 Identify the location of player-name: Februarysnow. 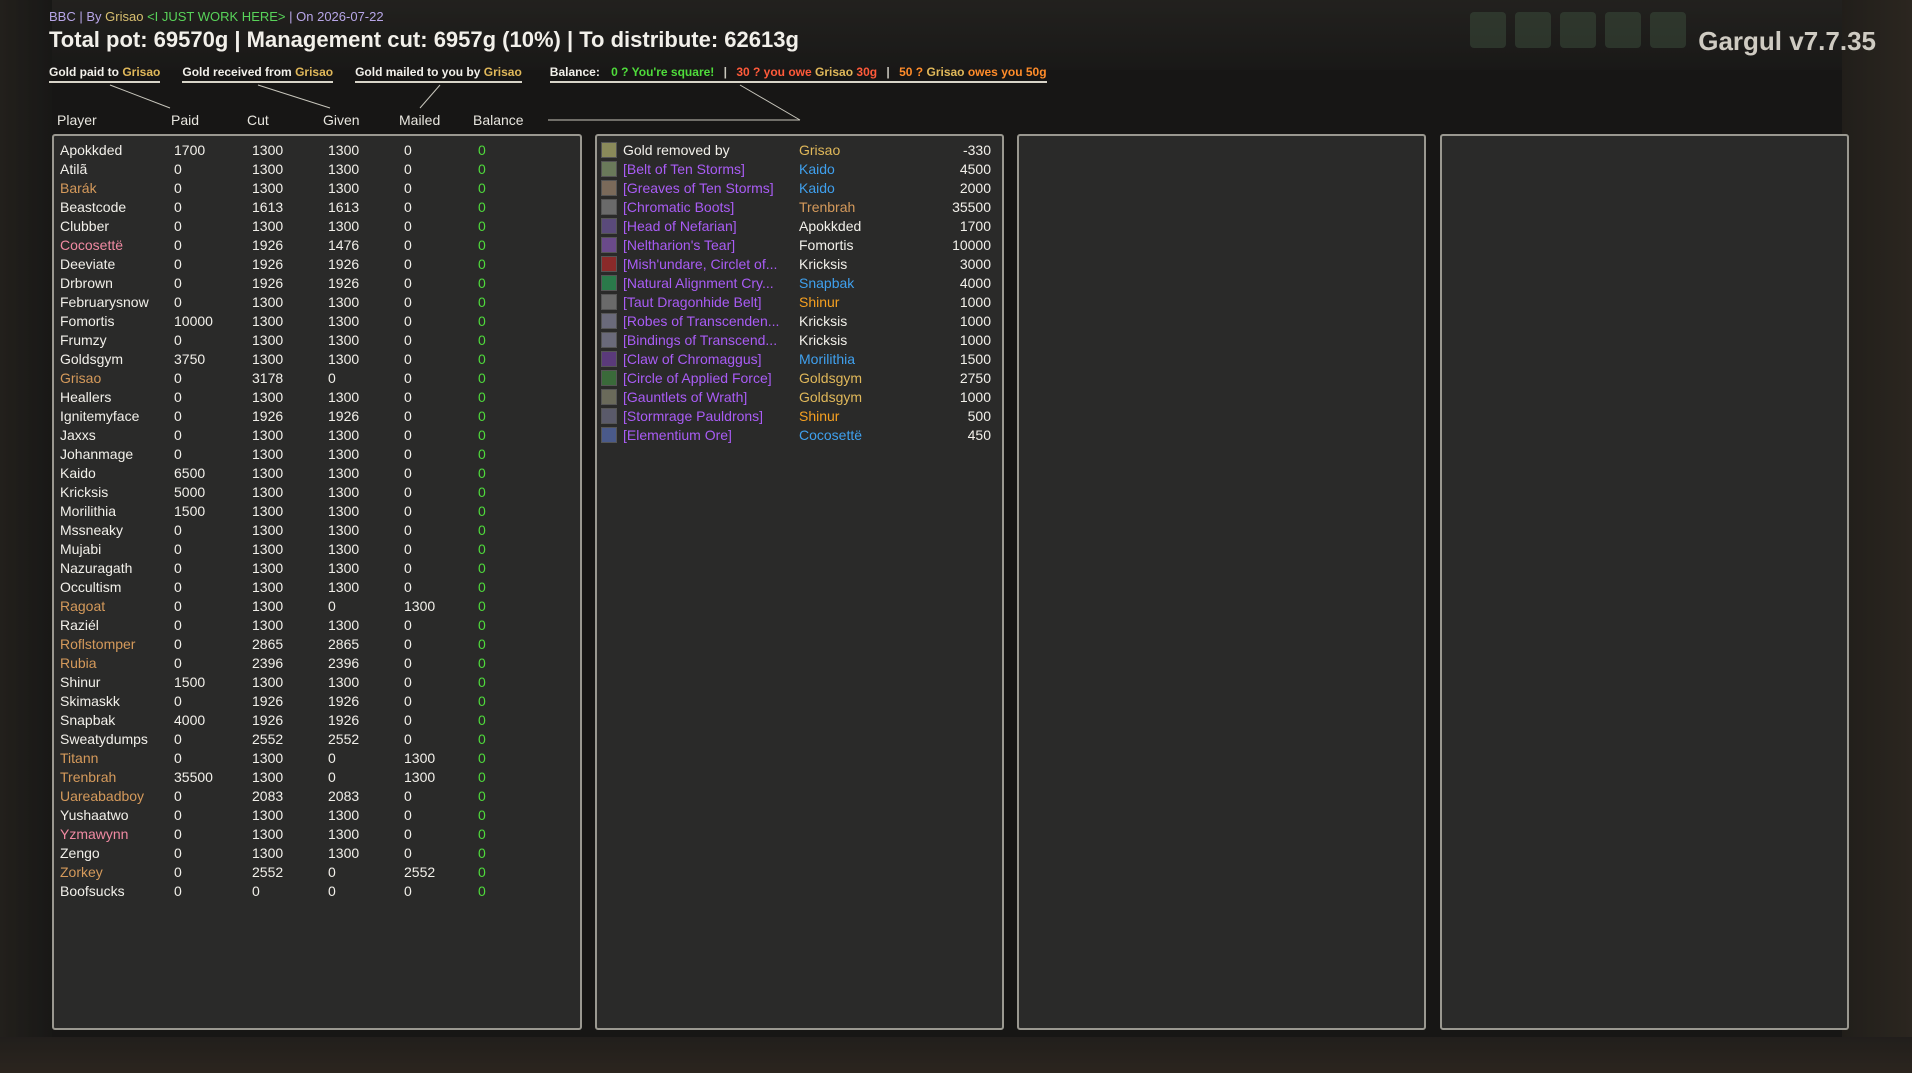
(104, 302).